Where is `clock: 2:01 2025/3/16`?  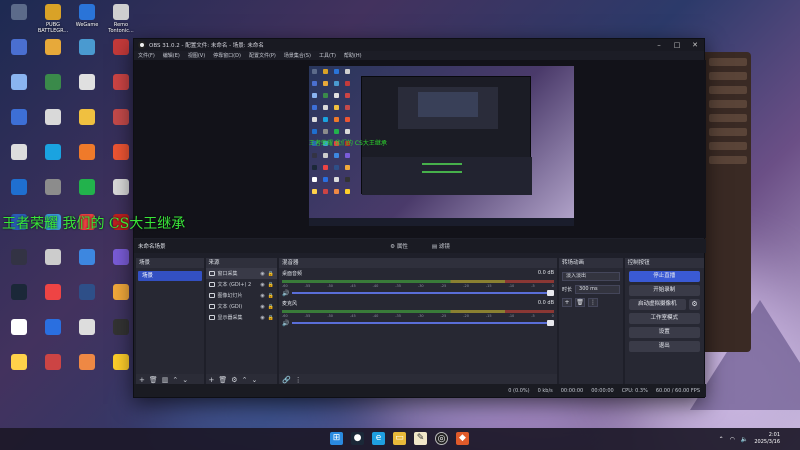 clock: 2:01 2025/3/16 is located at coordinates (767, 439).